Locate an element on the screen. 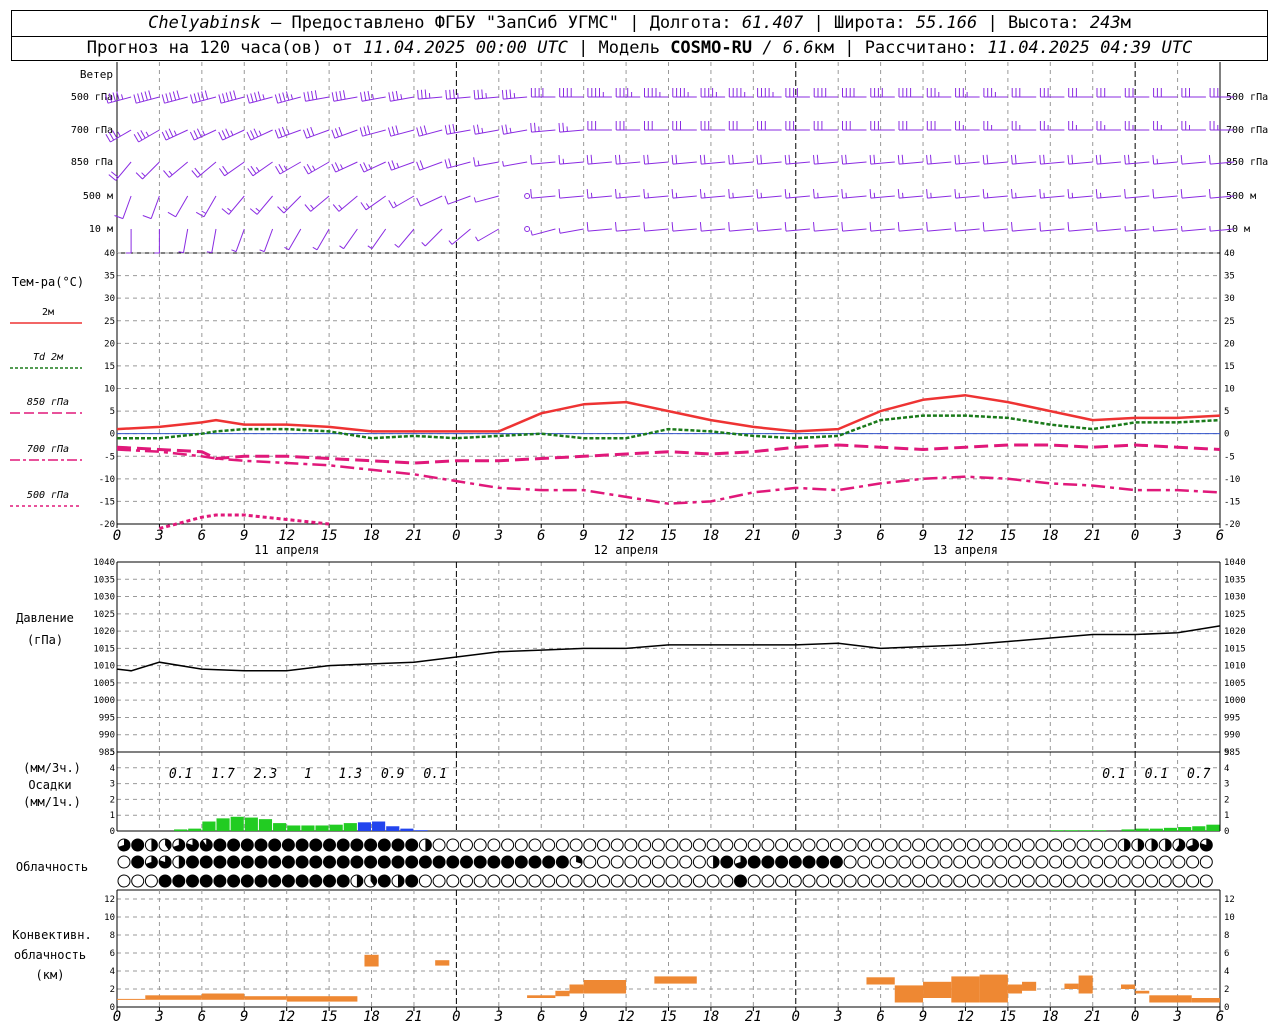 The image size is (1280, 1024). precip-3h-total: 0.1 is located at coordinates (434, 774).